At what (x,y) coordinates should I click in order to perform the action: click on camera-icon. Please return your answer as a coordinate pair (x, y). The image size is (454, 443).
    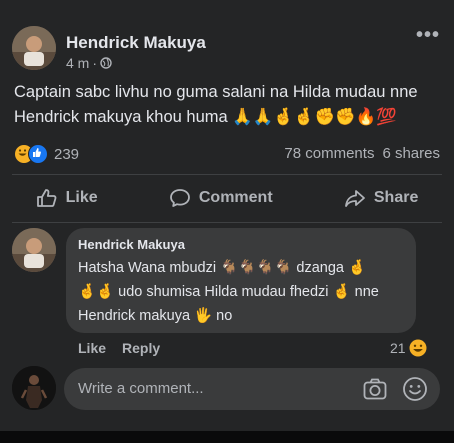
    Looking at the image, I should click on (375, 389).